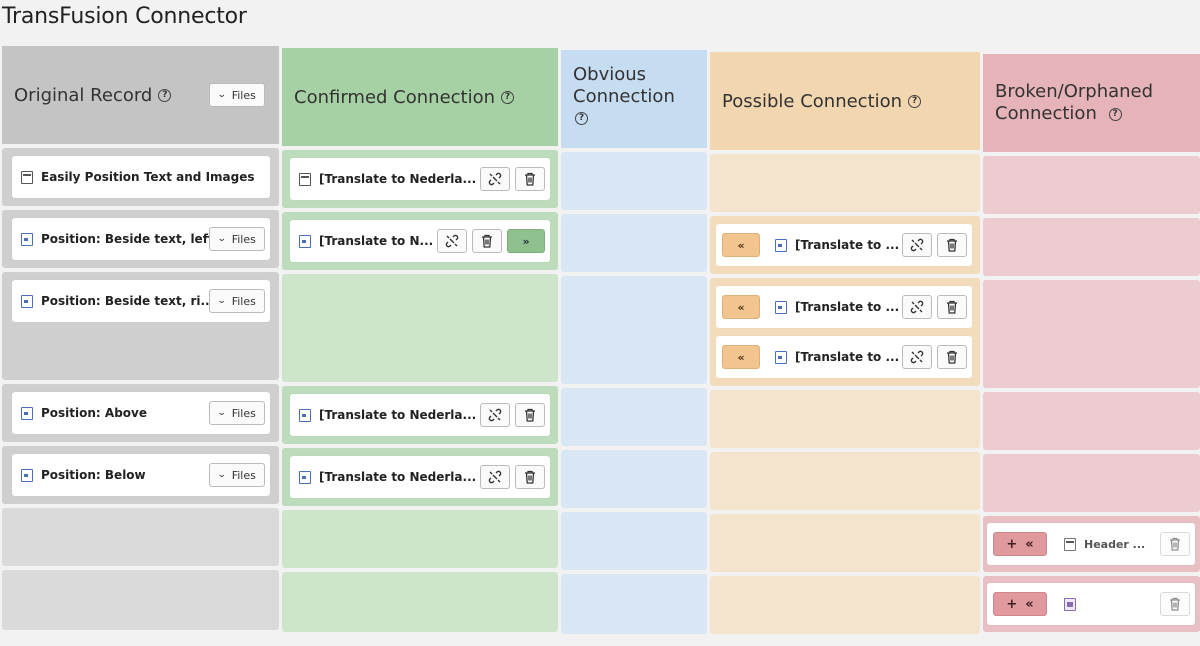 This screenshot has height=646, width=1200. What do you see at coordinates (1070, 604) in the screenshot?
I see `media-icon` at bounding box center [1070, 604].